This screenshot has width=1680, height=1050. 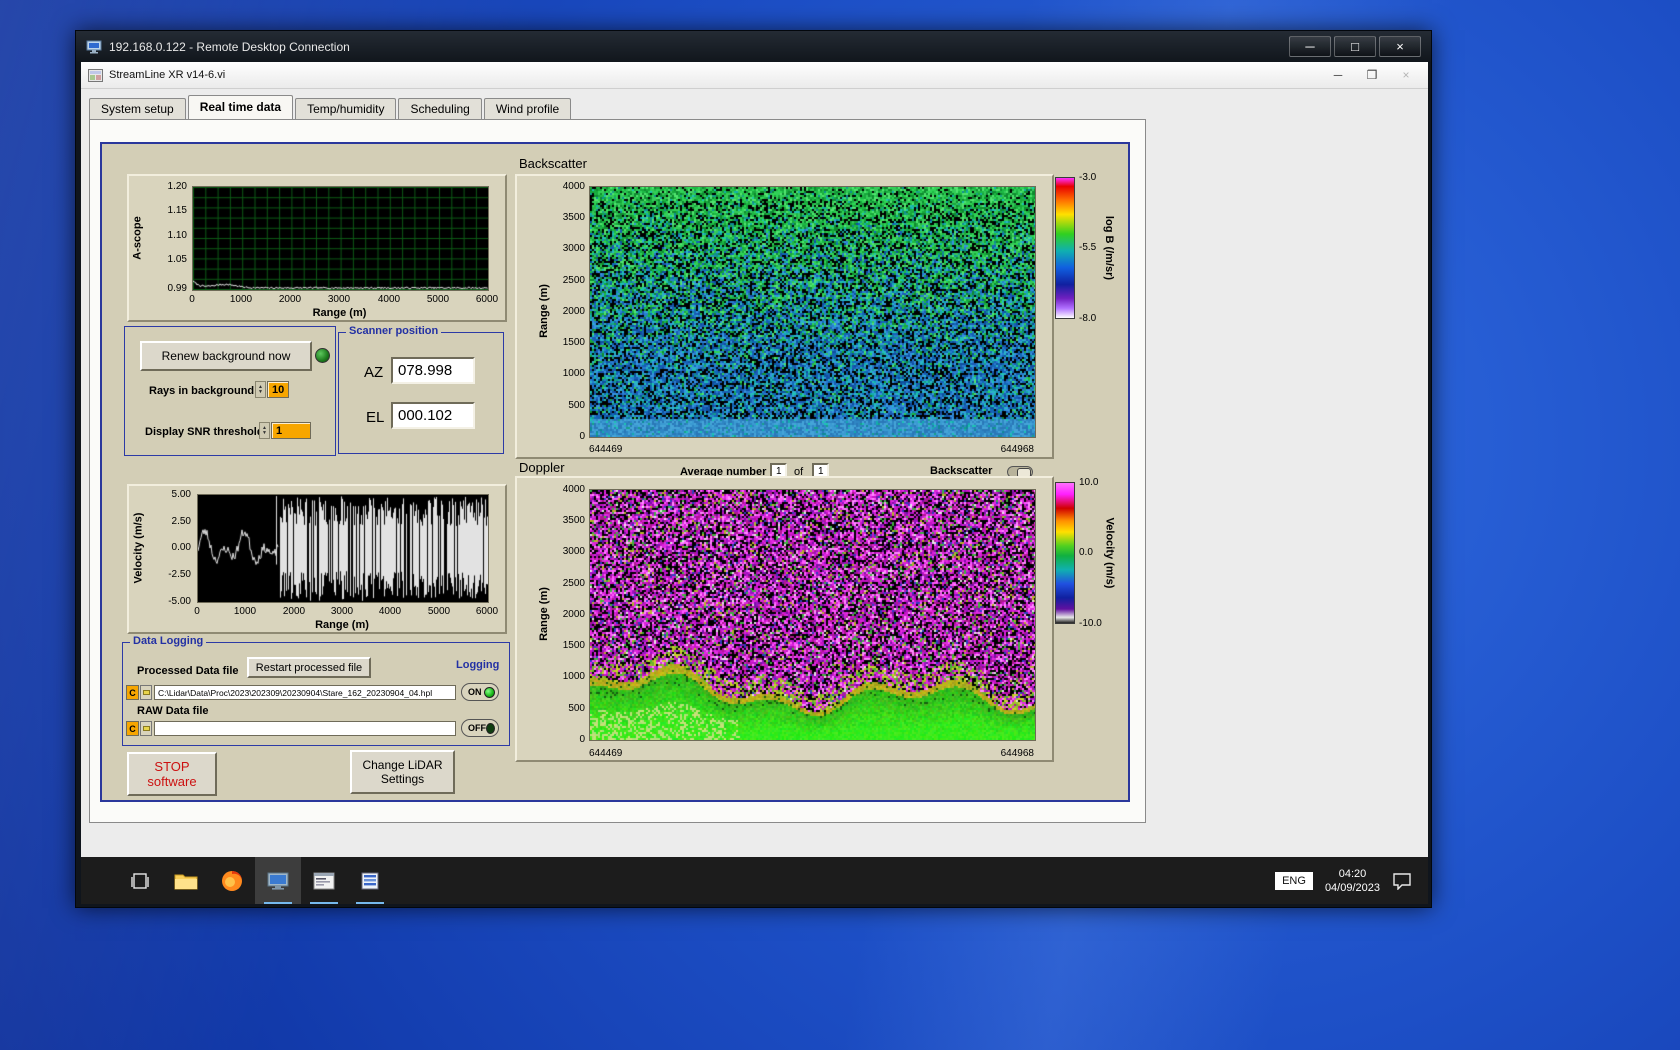 What do you see at coordinates (1090, 623) in the screenshot?
I see `dp-cb-tick: -10.0` at bounding box center [1090, 623].